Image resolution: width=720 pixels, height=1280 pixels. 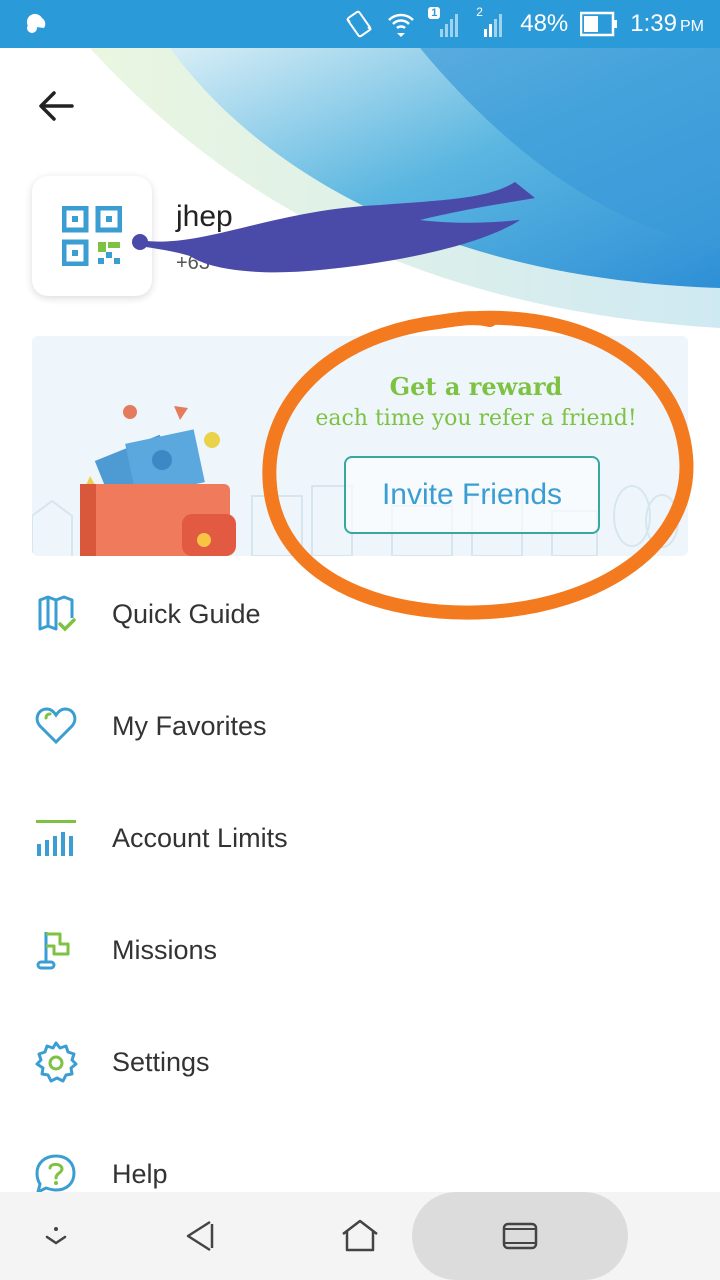 What do you see at coordinates (476, 386) in the screenshot?
I see `banner-title: Get a reward` at bounding box center [476, 386].